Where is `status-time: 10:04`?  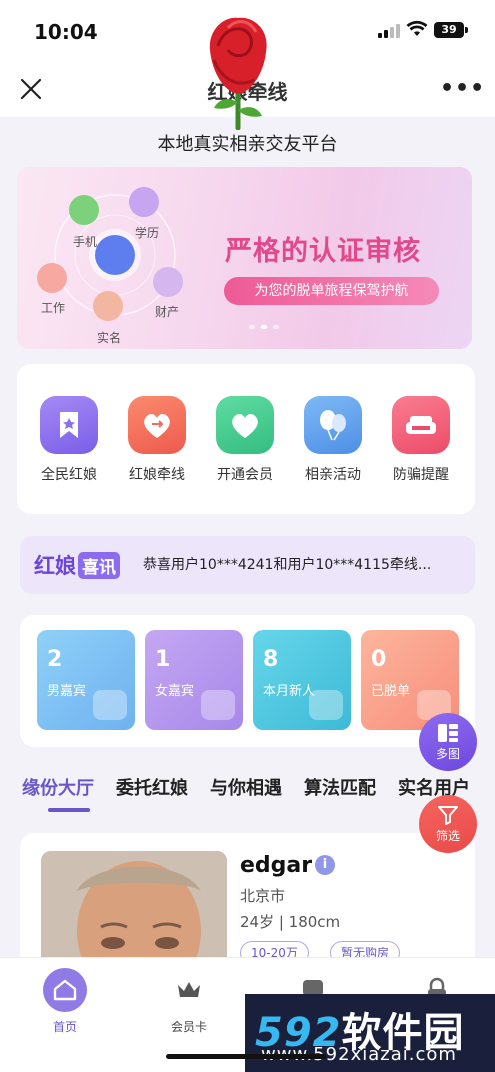 status-time: 10:04 is located at coordinates (66, 32).